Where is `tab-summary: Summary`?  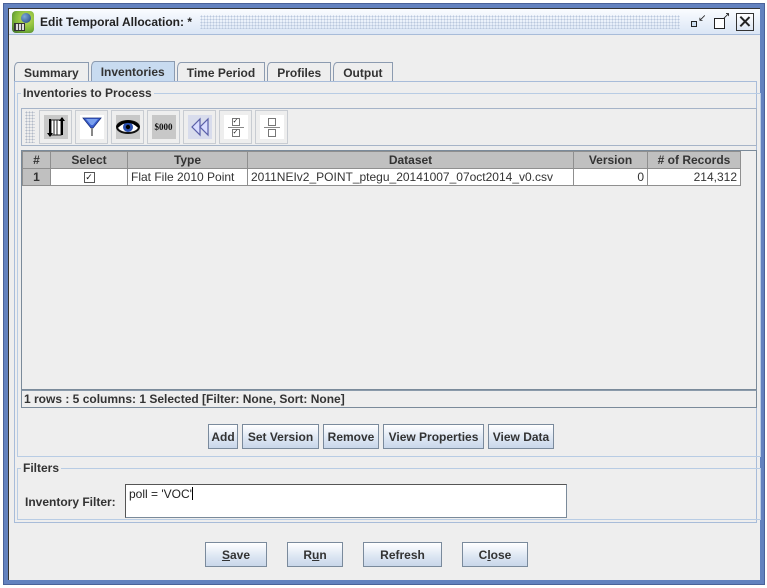 tab-summary: Summary is located at coordinates (51, 72).